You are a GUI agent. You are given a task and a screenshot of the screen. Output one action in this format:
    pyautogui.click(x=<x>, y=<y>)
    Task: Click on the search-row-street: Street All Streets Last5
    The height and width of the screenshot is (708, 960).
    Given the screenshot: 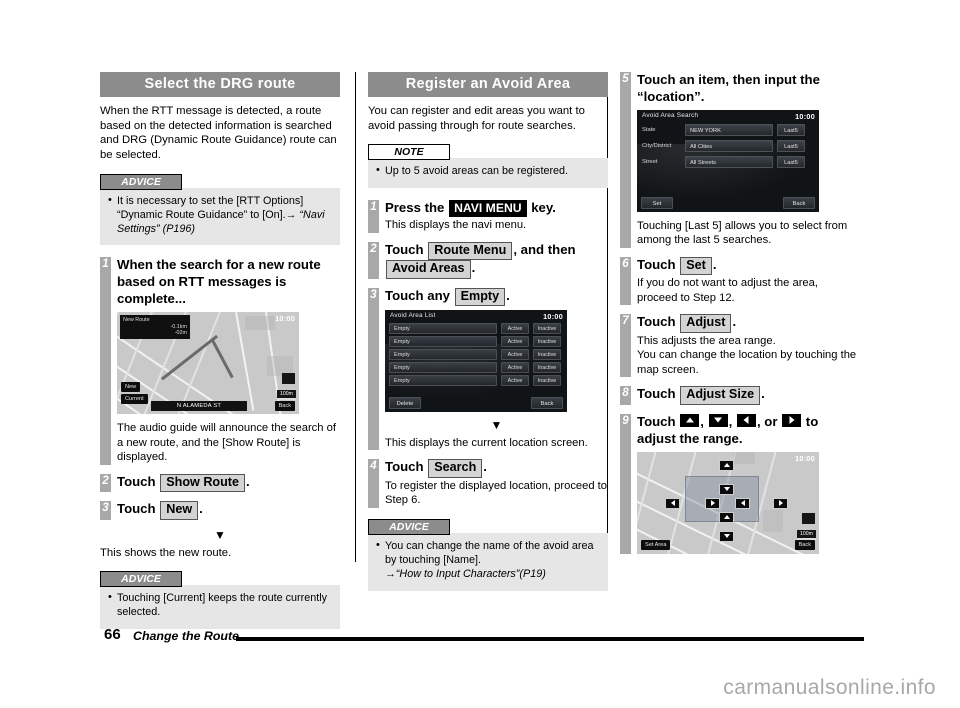 What is the action you would take?
    pyautogui.click(x=728, y=161)
    